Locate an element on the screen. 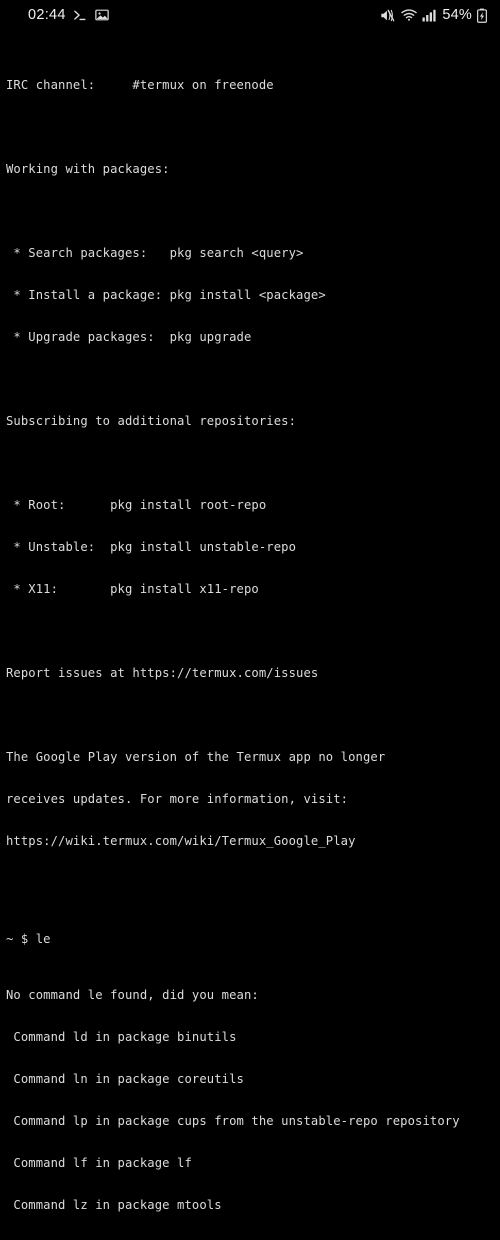 This screenshot has height=1240, width=500. android-status-bar: 02:44 54% is located at coordinates (250, 15).